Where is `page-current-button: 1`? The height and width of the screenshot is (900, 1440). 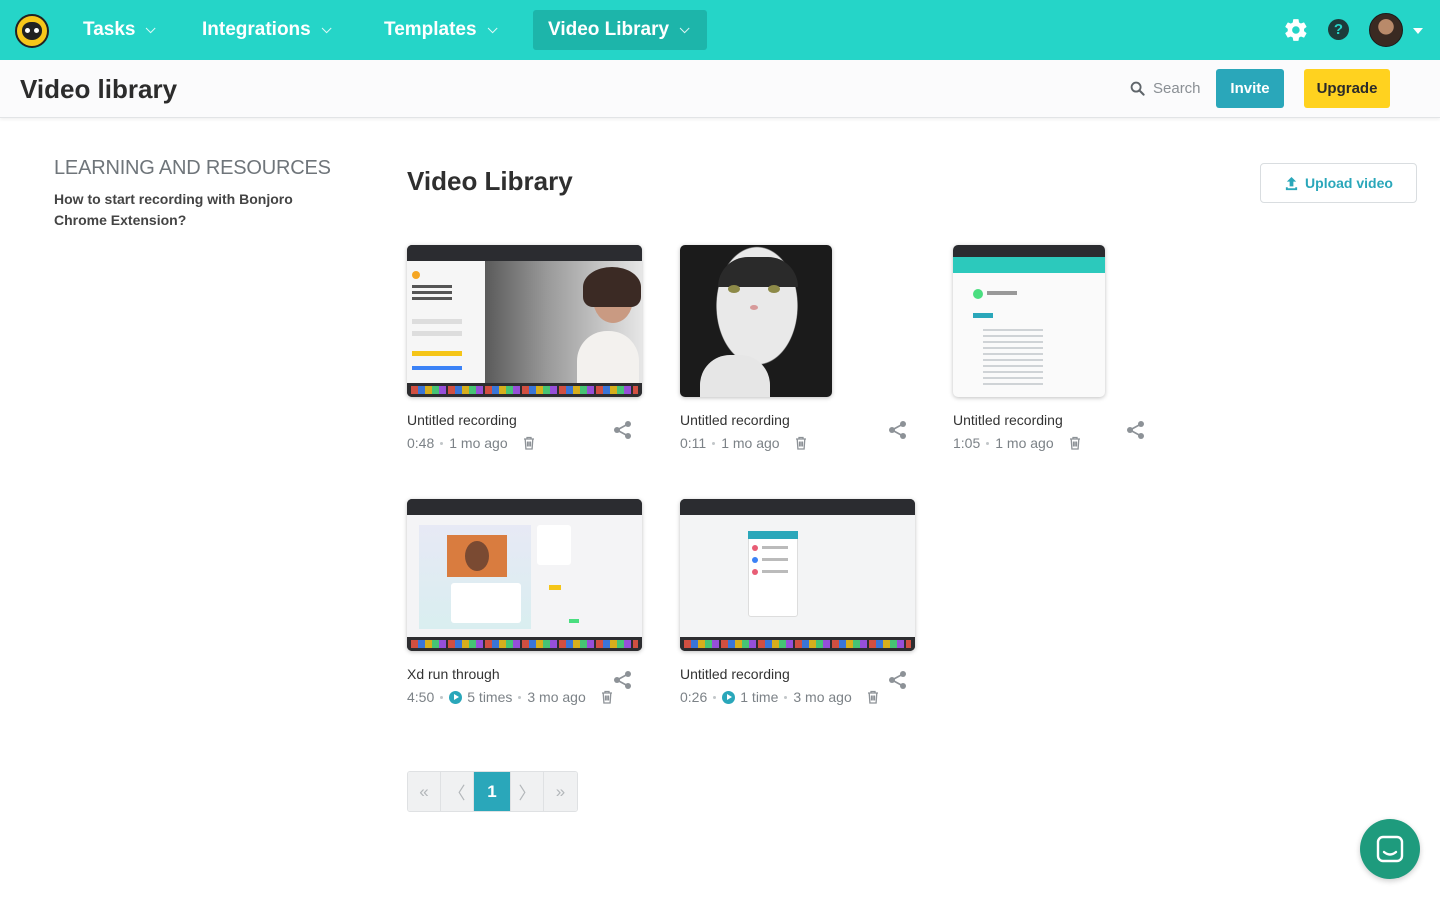
page-current-button: 1 is located at coordinates (492, 791).